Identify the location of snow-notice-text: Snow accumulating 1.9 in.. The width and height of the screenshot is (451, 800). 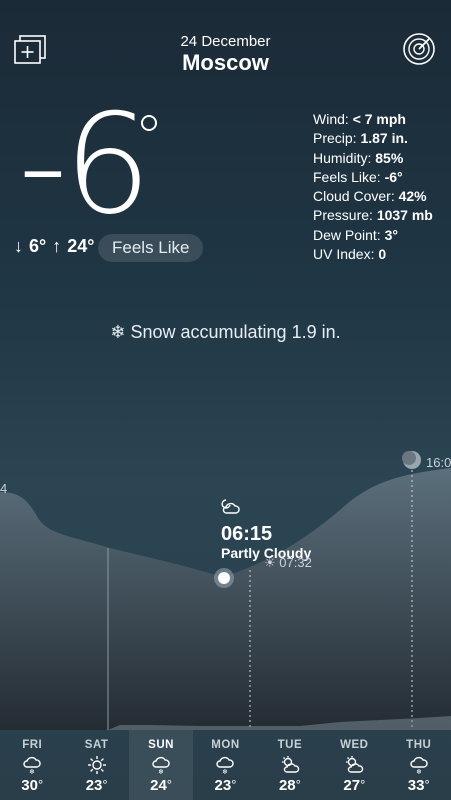
(235, 332).